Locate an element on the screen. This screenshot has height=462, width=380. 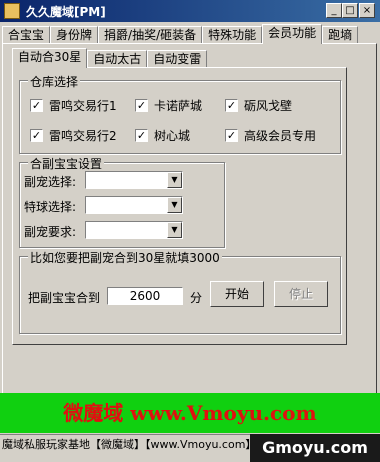
subtab-auto-thunder: 自动变雷 is located at coordinates (177, 59).